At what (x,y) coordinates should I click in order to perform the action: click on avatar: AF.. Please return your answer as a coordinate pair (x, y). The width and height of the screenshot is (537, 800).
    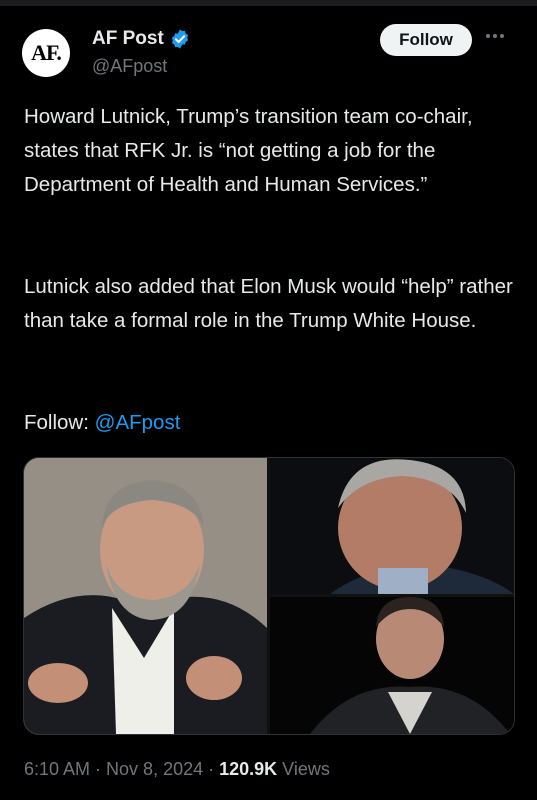
    Looking at the image, I should click on (46, 53).